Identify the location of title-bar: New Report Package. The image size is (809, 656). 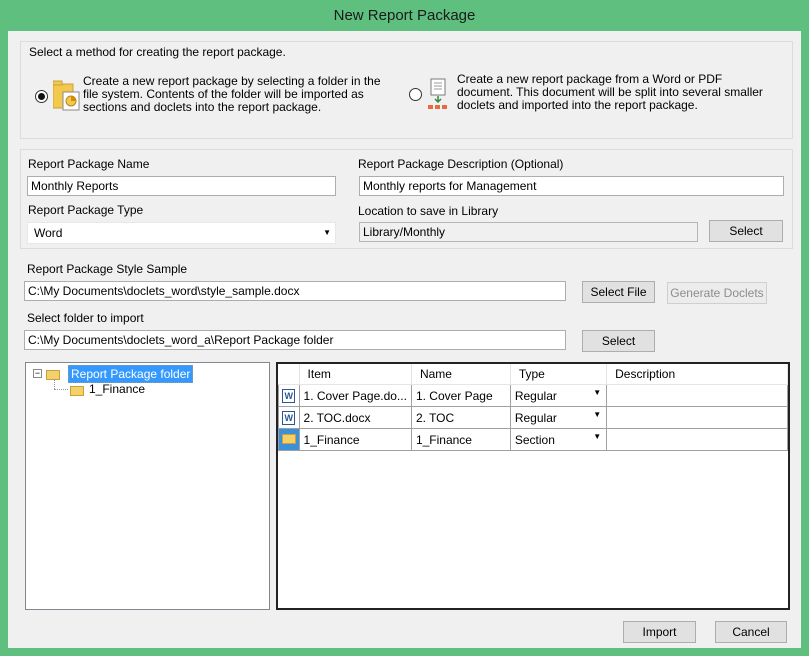
(404, 15).